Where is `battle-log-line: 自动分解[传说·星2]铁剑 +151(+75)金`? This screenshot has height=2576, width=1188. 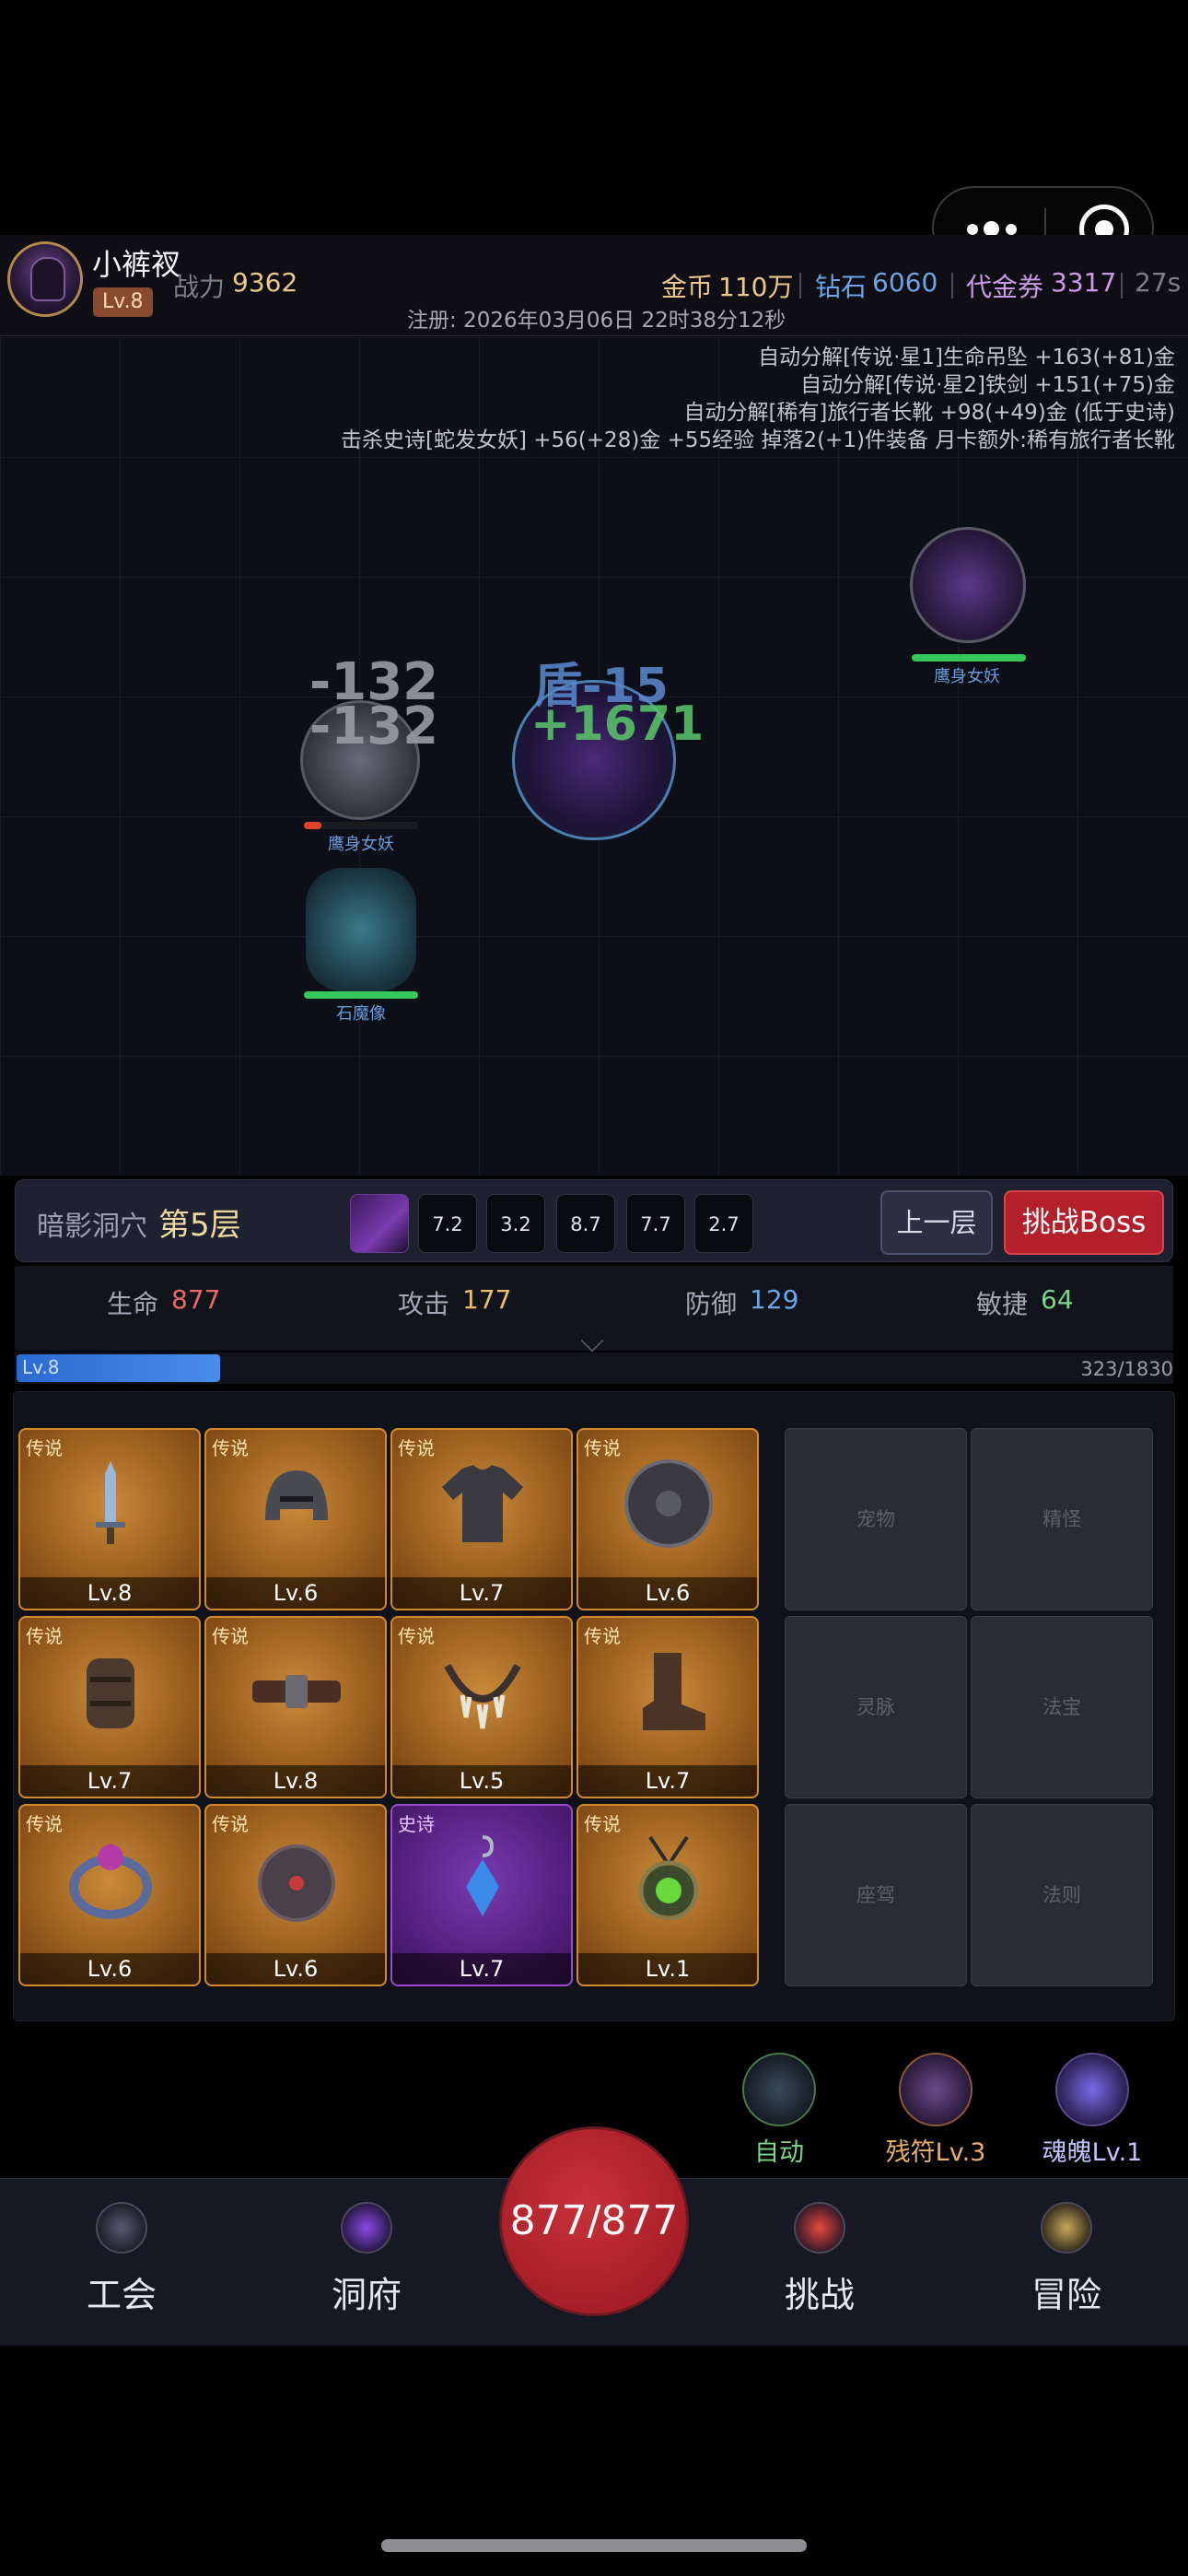
battle-log-line: 自动分解[传说·星2]铁剑 +151(+75)金 is located at coordinates (987, 385).